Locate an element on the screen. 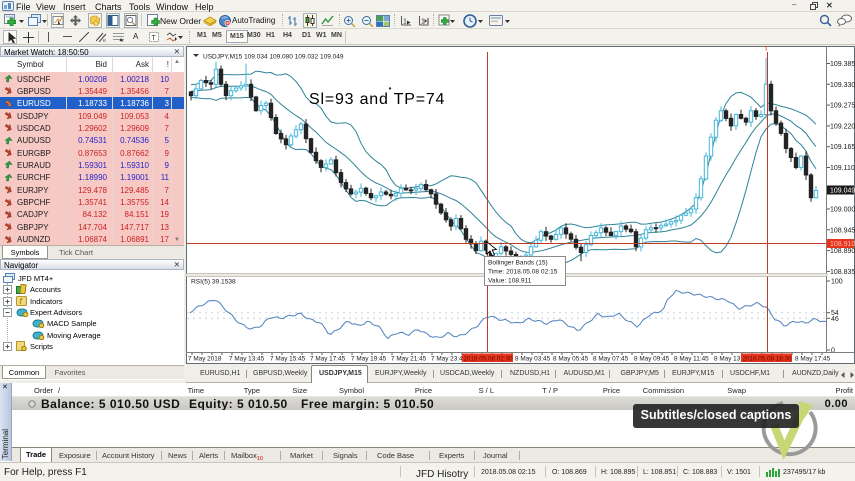  svg-text: 7 May 15:45 is located at coordinates (288, 359).